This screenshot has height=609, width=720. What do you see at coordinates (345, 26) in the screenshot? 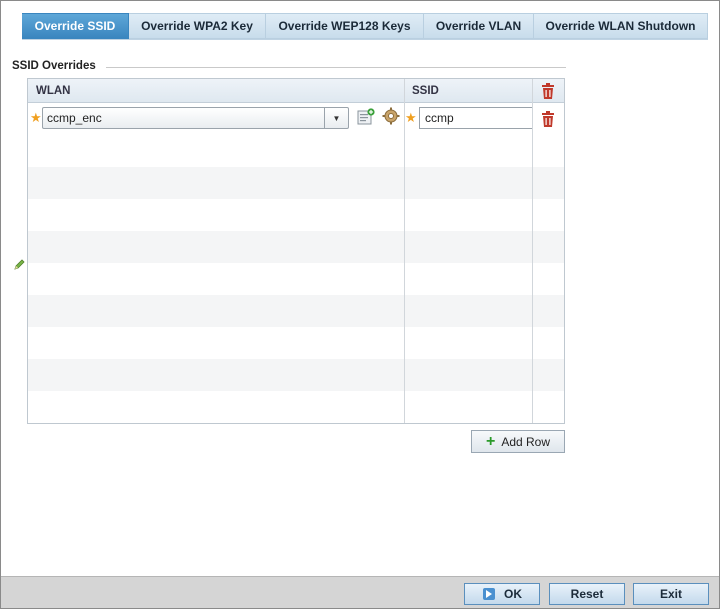
I see `tab-override-wep128-keys: Override WEP128 Keys` at bounding box center [345, 26].